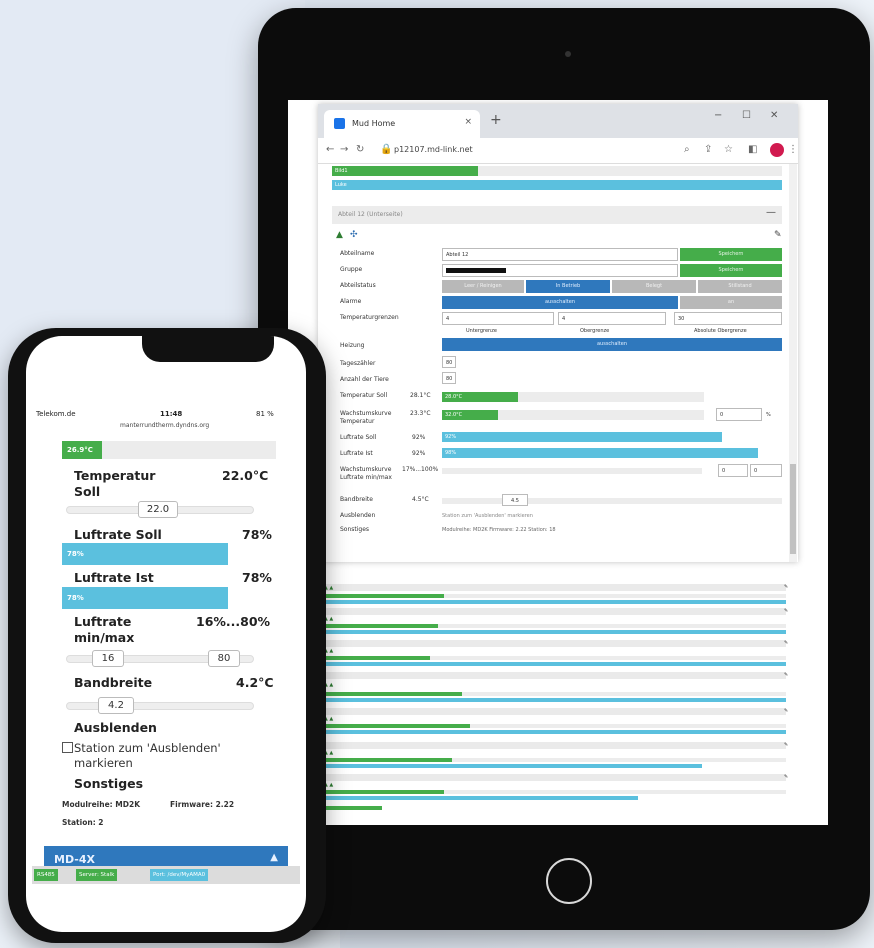 The image size is (874, 948). What do you see at coordinates (568, 286) in the screenshot?
I see `status-active-button: In Betrieb` at bounding box center [568, 286].